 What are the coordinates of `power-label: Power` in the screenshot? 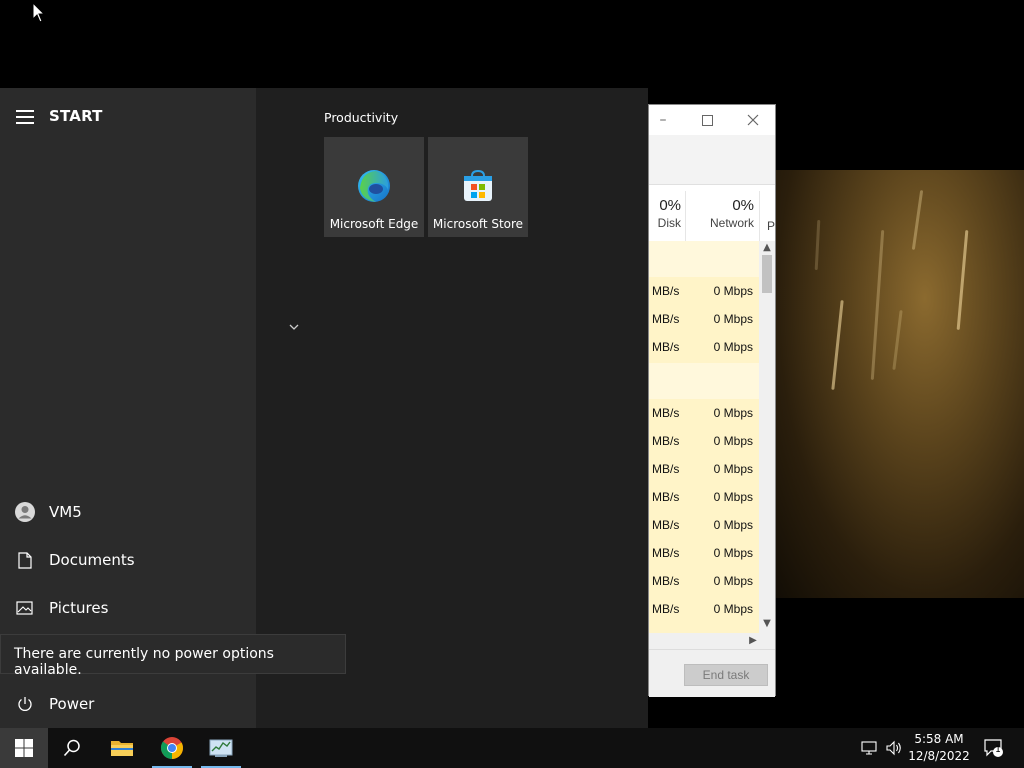 It's located at (72, 704).